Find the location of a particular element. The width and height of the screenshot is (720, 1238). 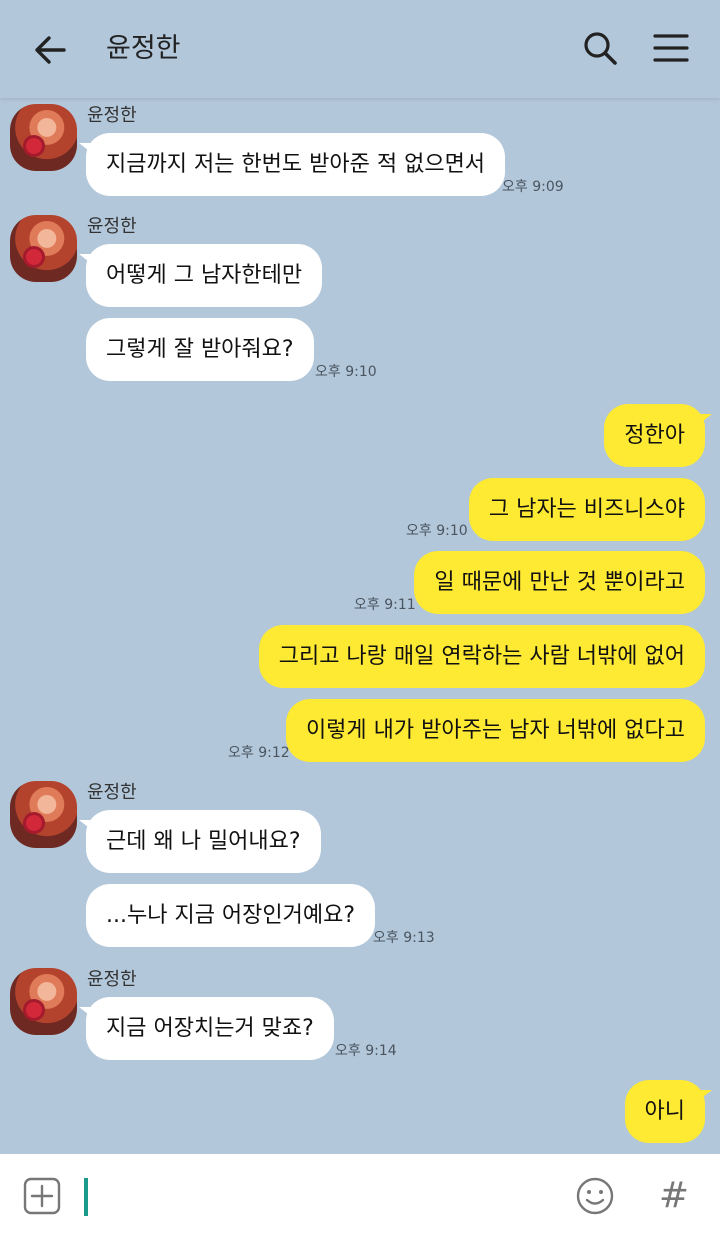

message-time: 오후 9:14 is located at coordinates (366, 1051).